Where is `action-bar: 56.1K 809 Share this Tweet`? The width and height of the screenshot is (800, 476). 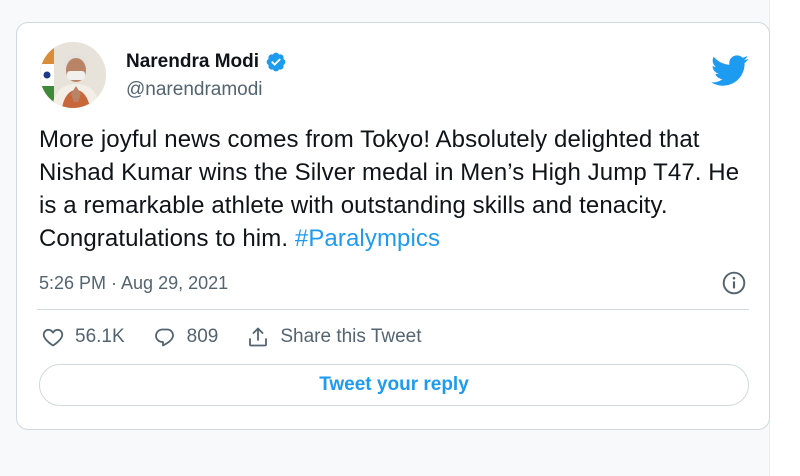 action-bar: 56.1K 809 Share this Tweet is located at coordinates (245, 337).